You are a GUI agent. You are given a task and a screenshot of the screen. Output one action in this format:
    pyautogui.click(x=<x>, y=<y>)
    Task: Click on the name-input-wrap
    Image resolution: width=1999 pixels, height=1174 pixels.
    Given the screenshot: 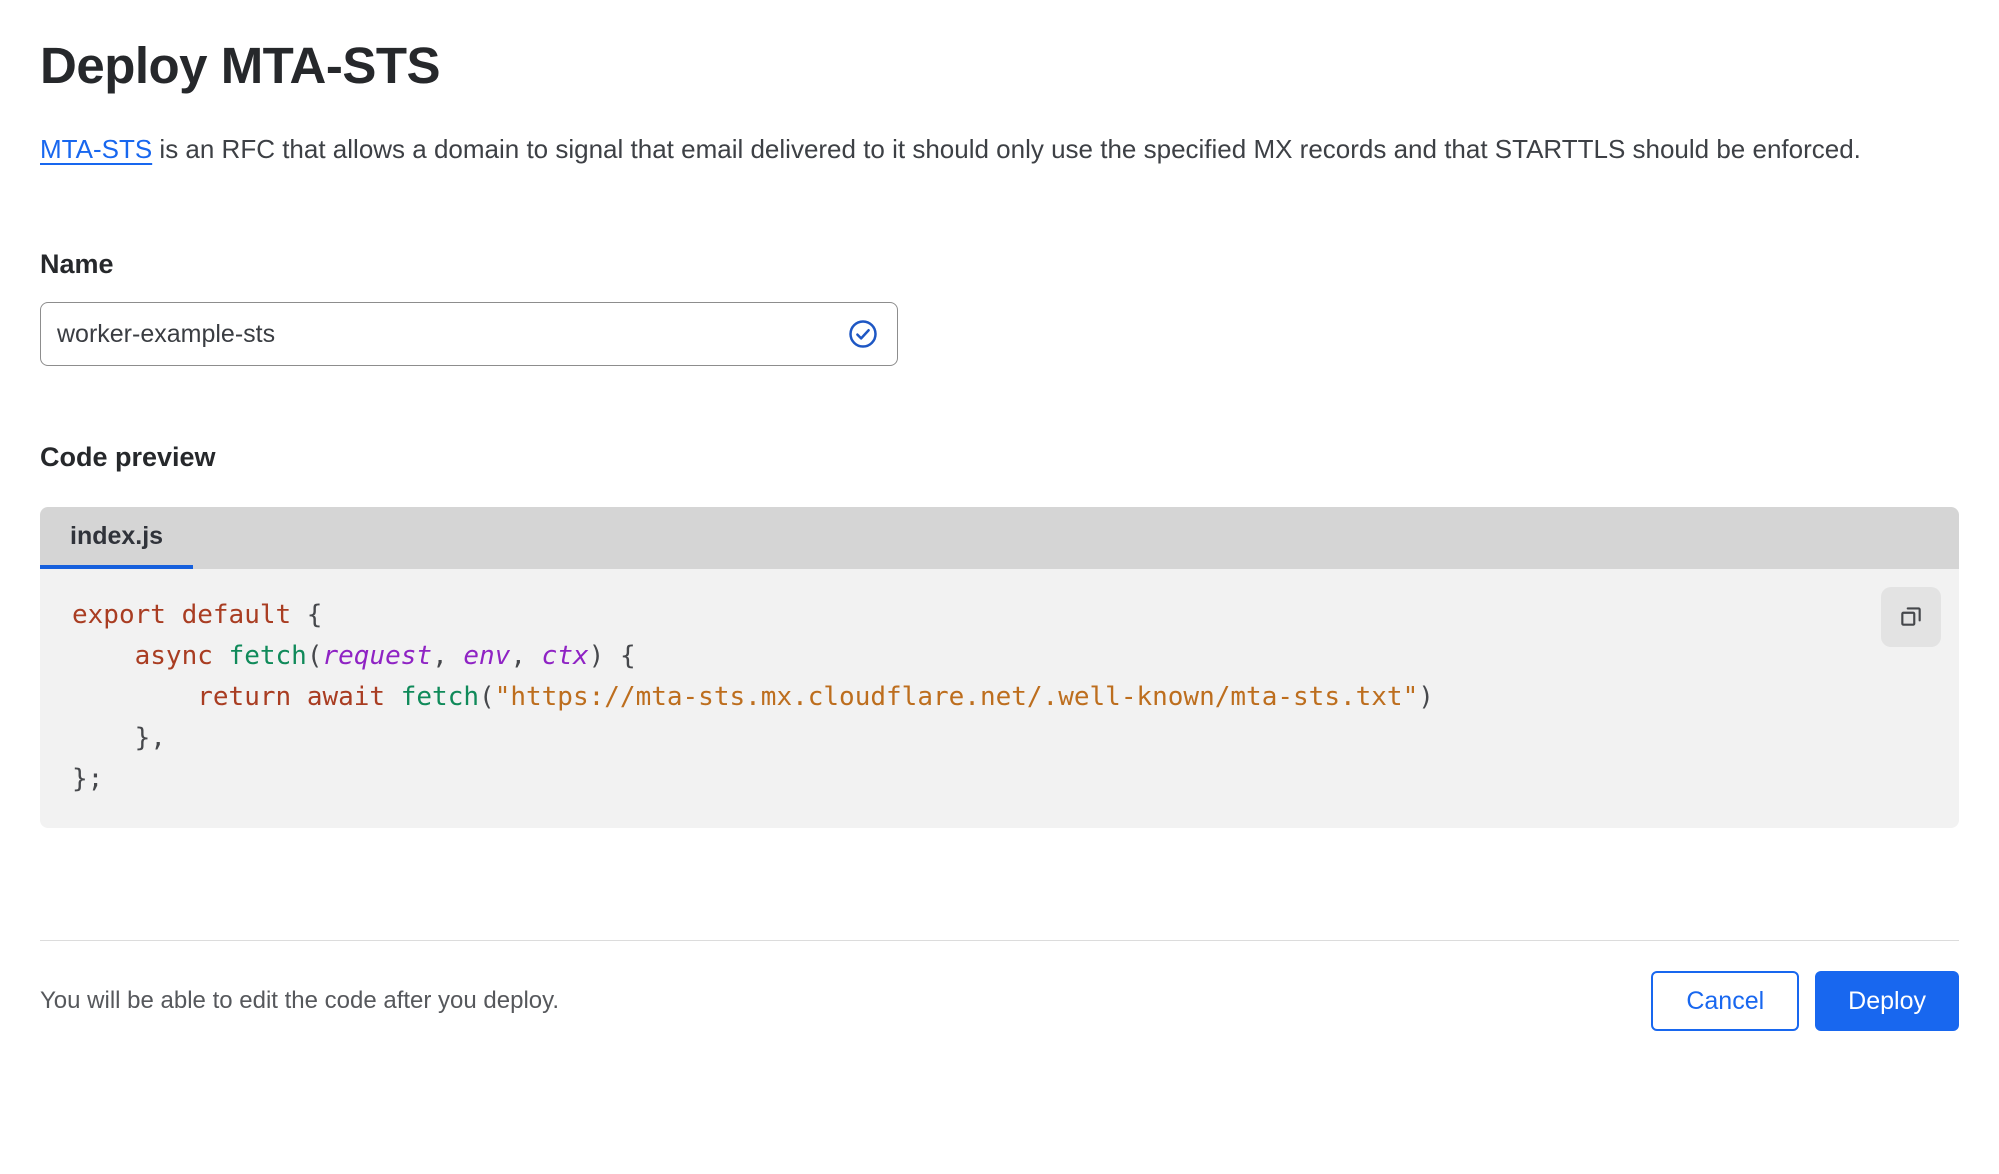 What is the action you would take?
    pyautogui.click(x=469, y=334)
    